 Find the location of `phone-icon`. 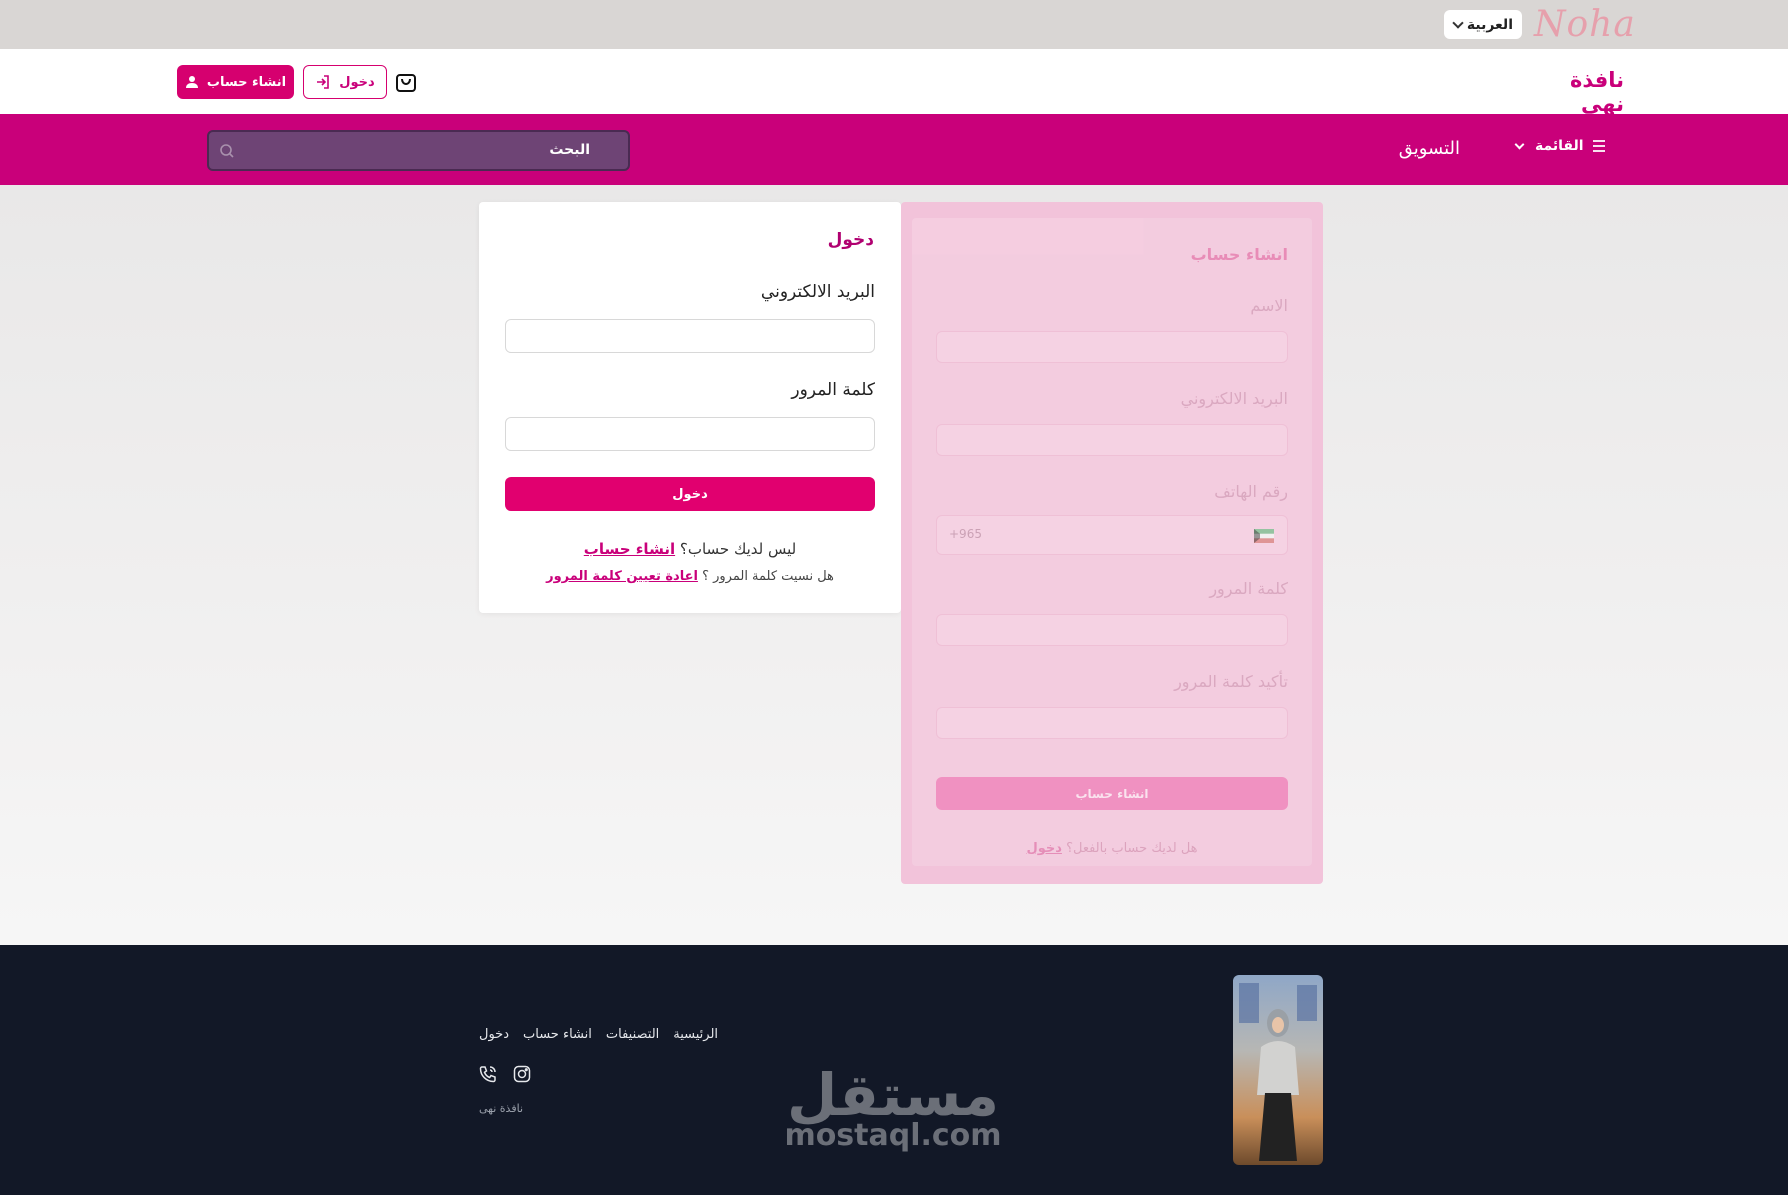

phone-icon is located at coordinates (488, 1074).